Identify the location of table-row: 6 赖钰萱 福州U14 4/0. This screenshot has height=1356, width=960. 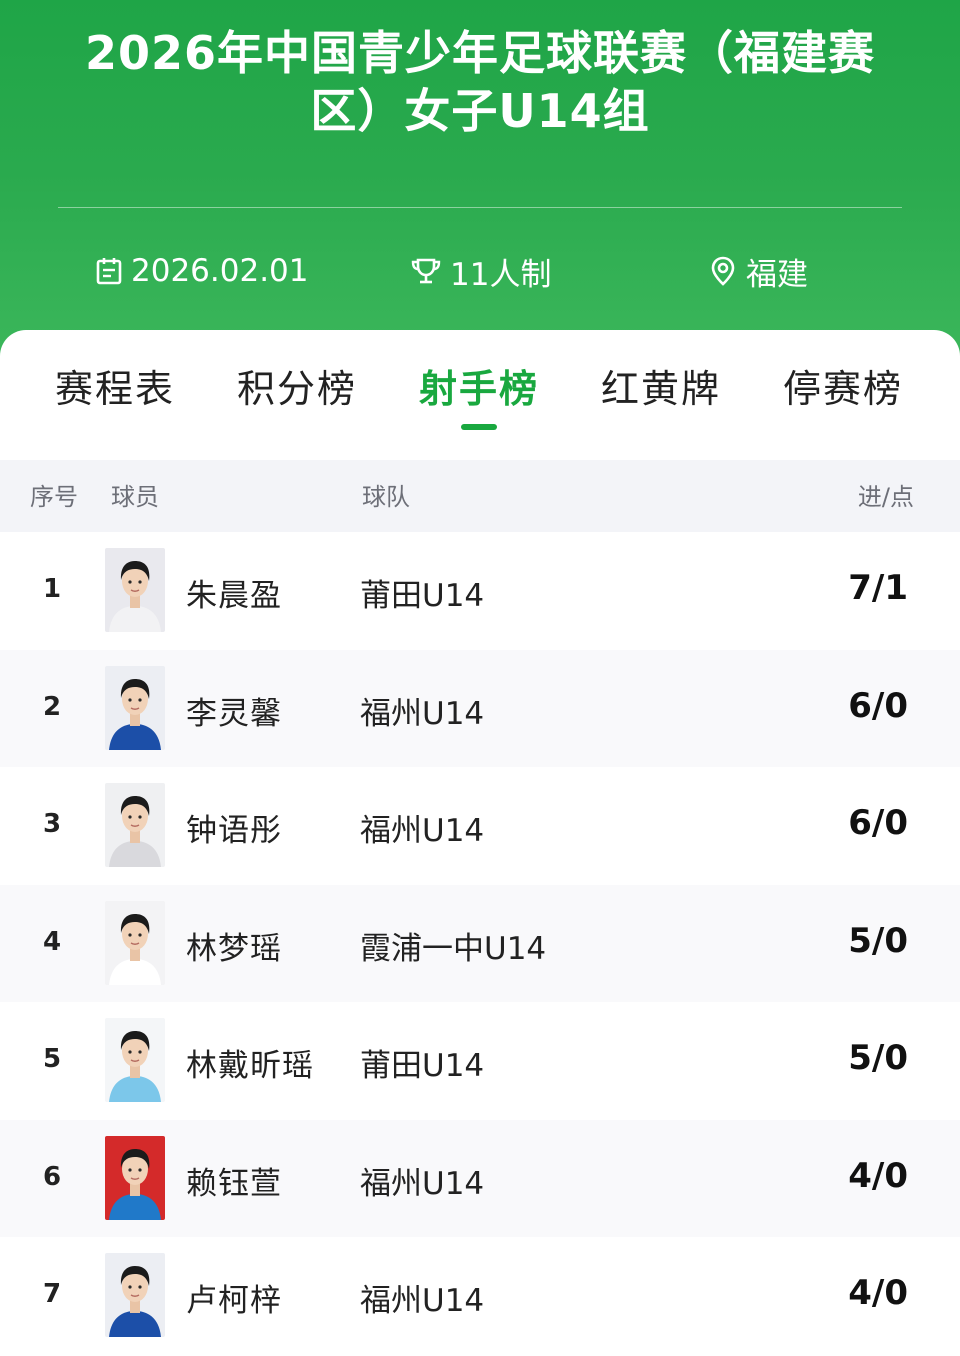
(480, 1178).